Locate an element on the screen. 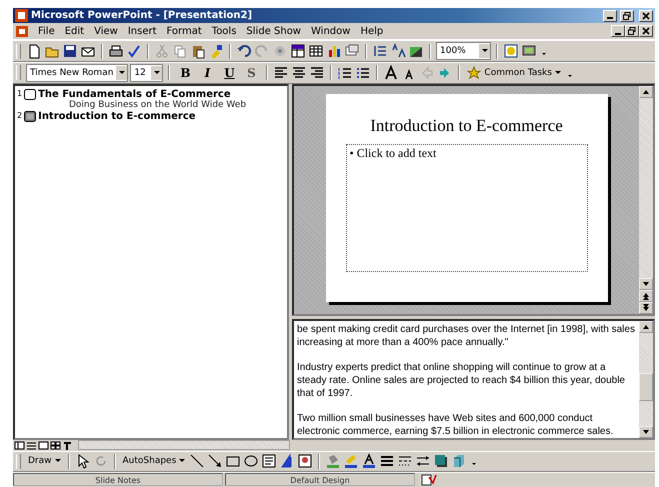  window-title: Microsoft PowerPoint - [Presentation2] is located at coordinates (141, 16).